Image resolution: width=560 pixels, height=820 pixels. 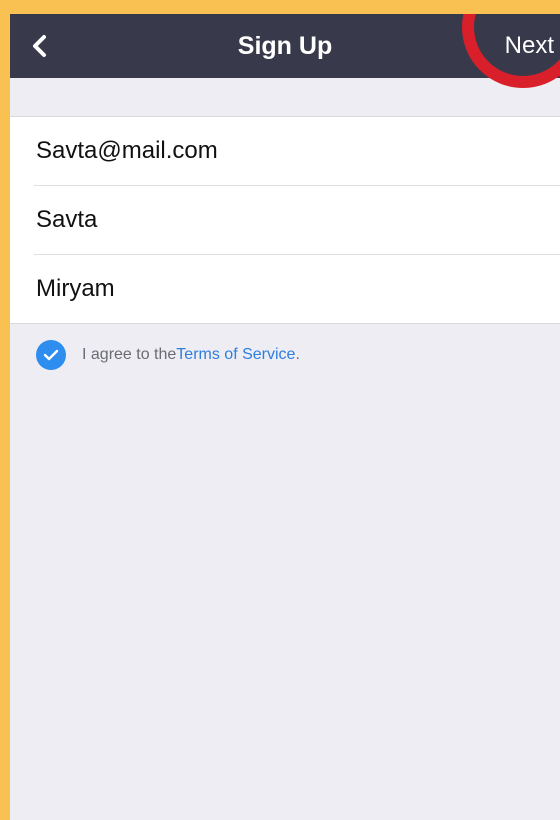 I want to click on agree-label: I agree to the, so click(x=129, y=354).